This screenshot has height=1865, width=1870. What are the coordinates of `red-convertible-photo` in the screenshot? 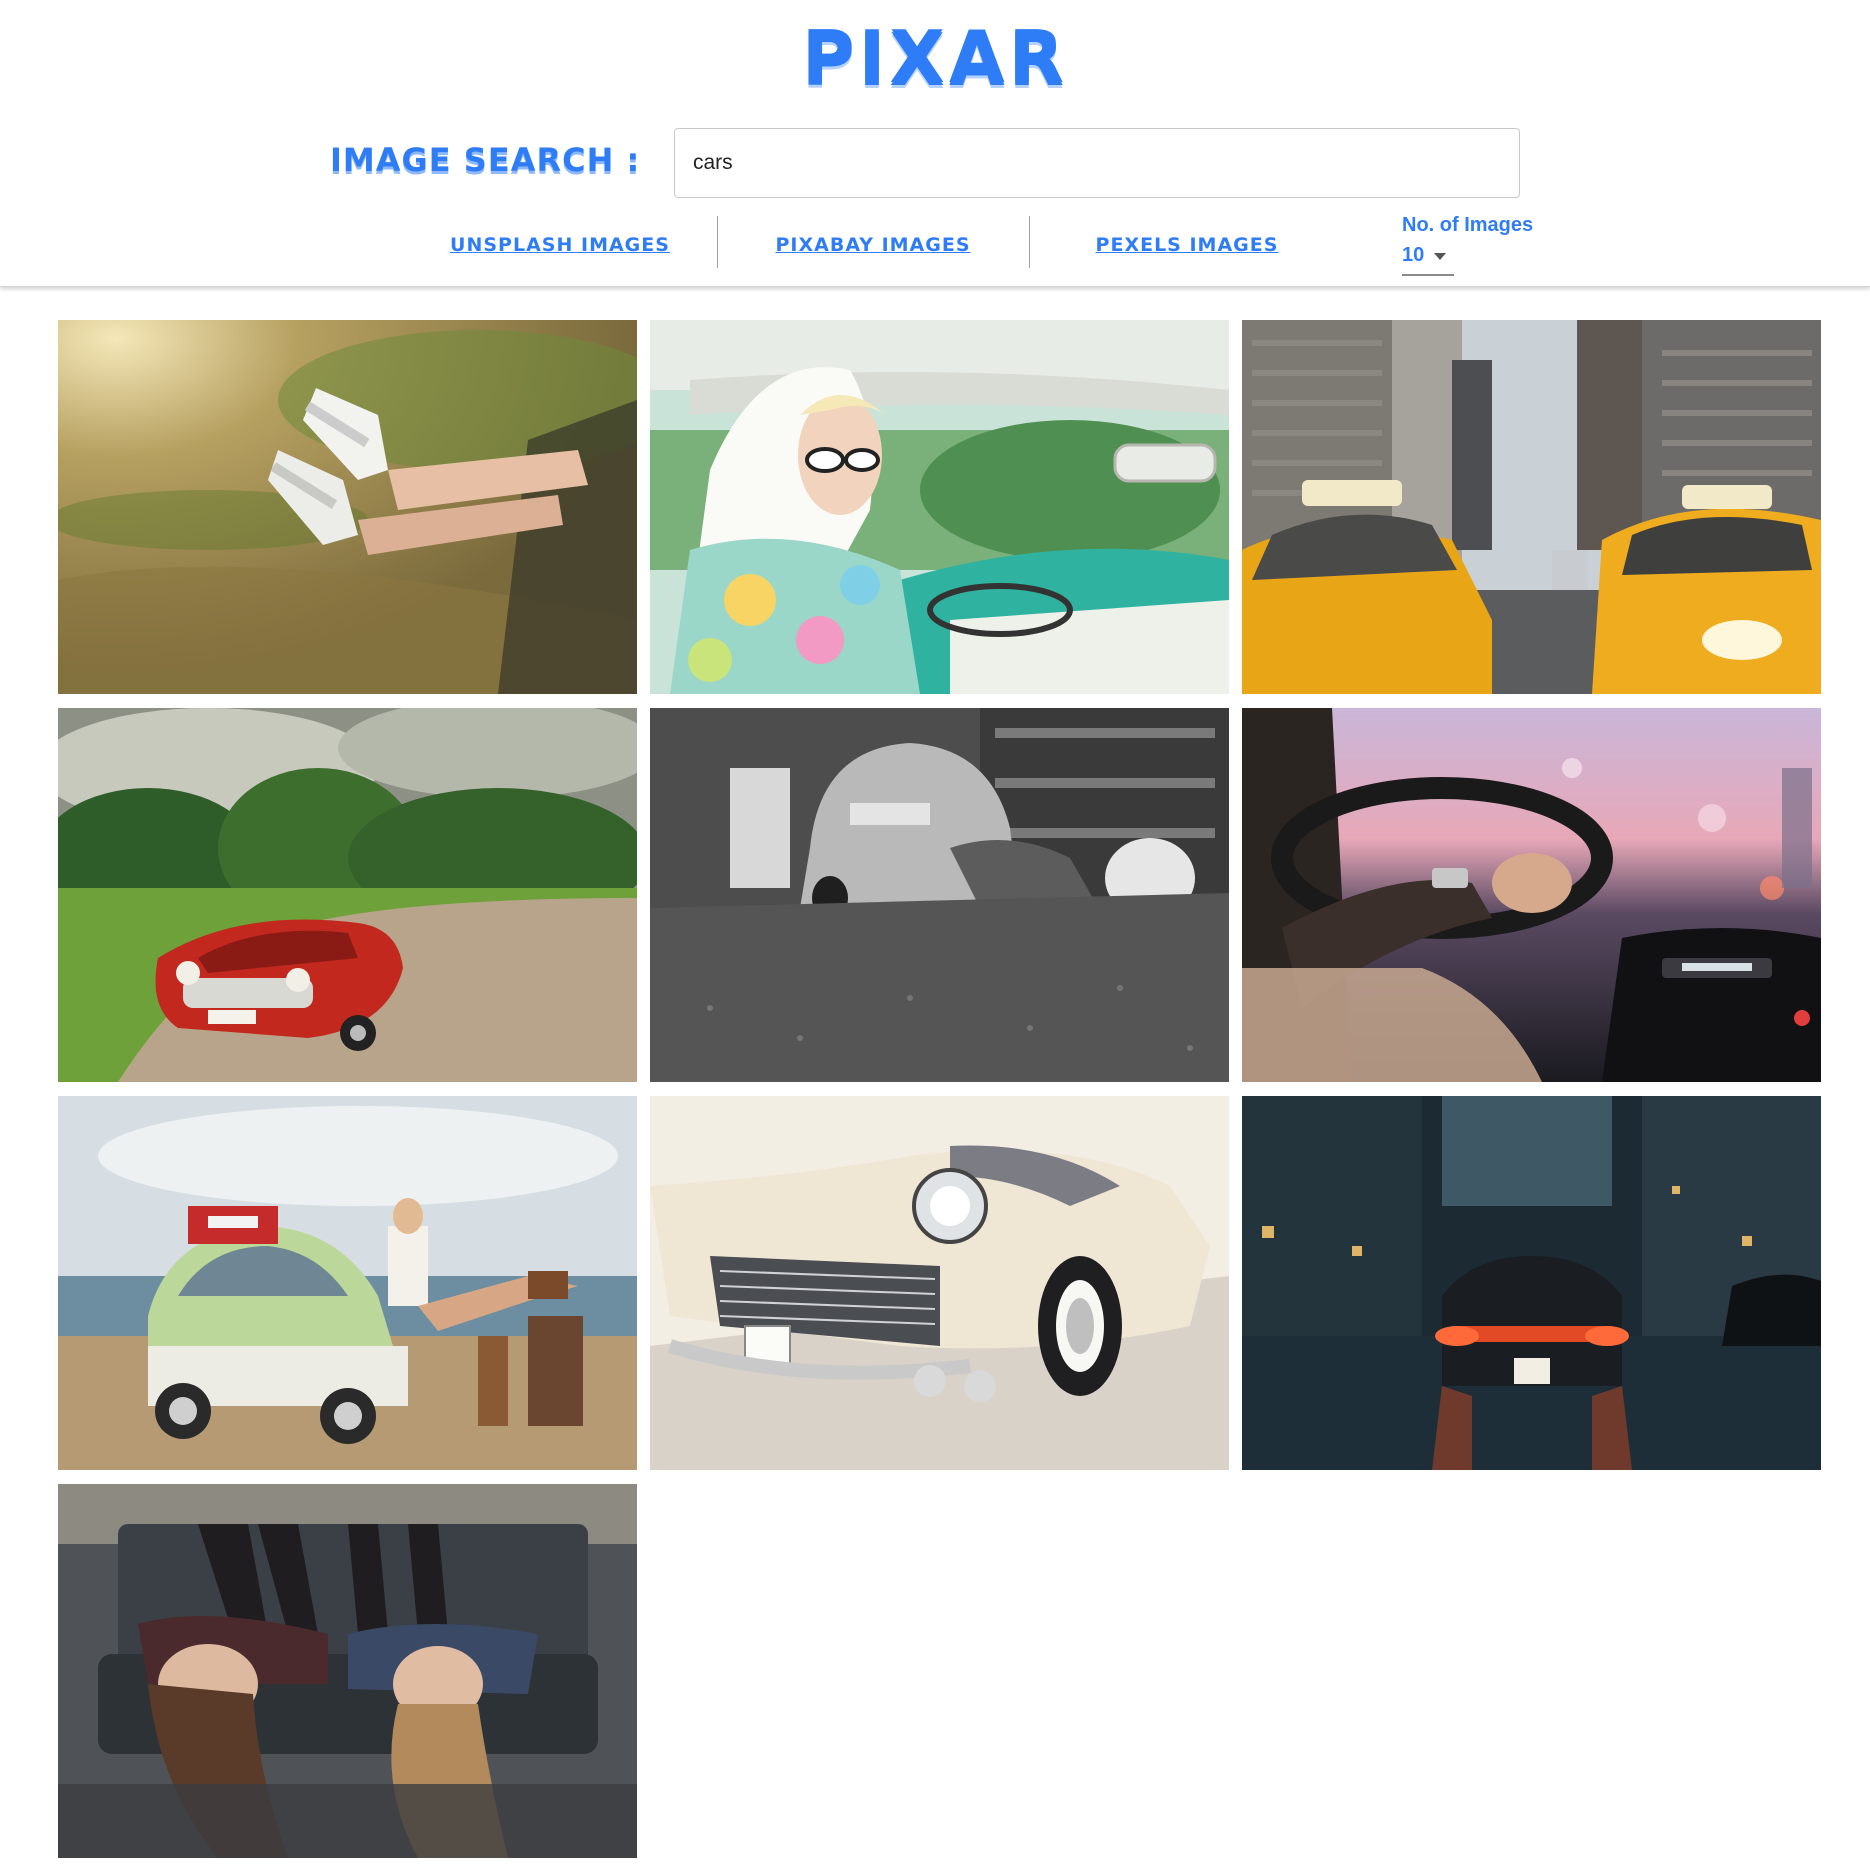 It's located at (347, 895).